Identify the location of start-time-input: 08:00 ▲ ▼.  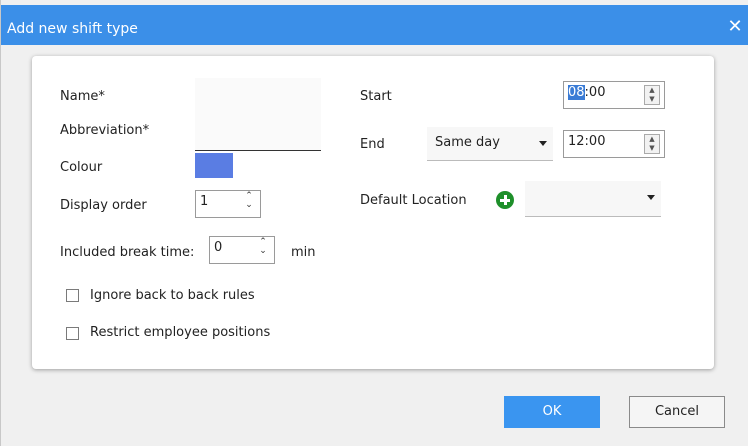
(614, 95).